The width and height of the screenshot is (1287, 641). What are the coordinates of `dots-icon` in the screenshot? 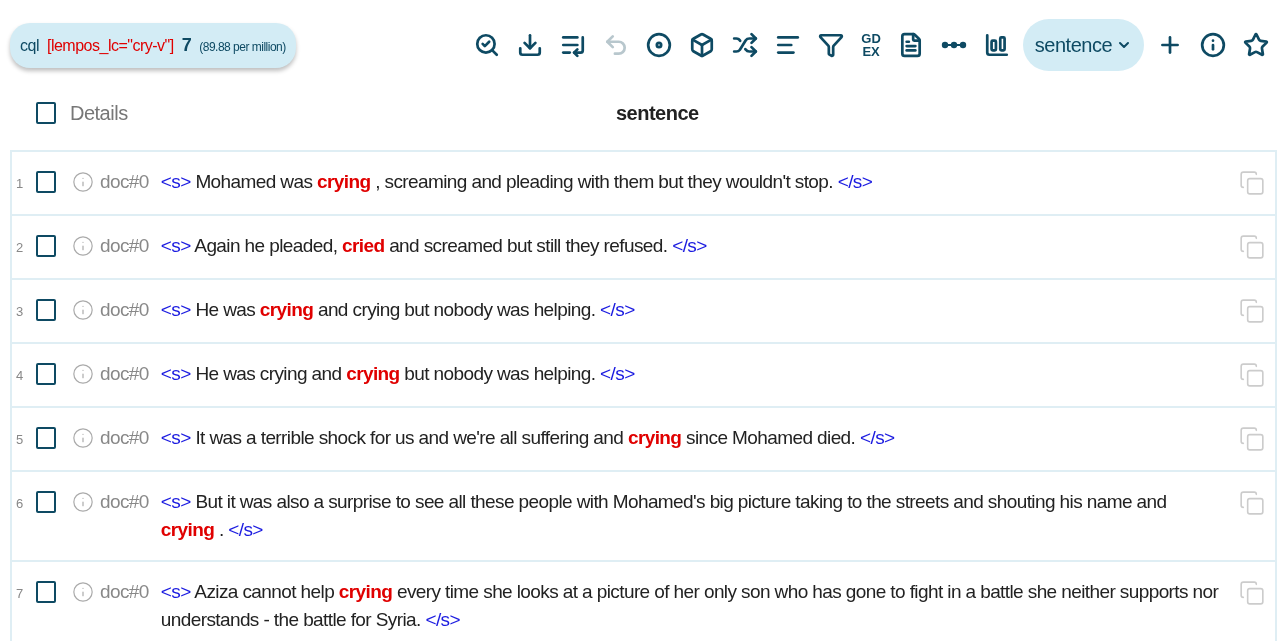 It's located at (953, 45).